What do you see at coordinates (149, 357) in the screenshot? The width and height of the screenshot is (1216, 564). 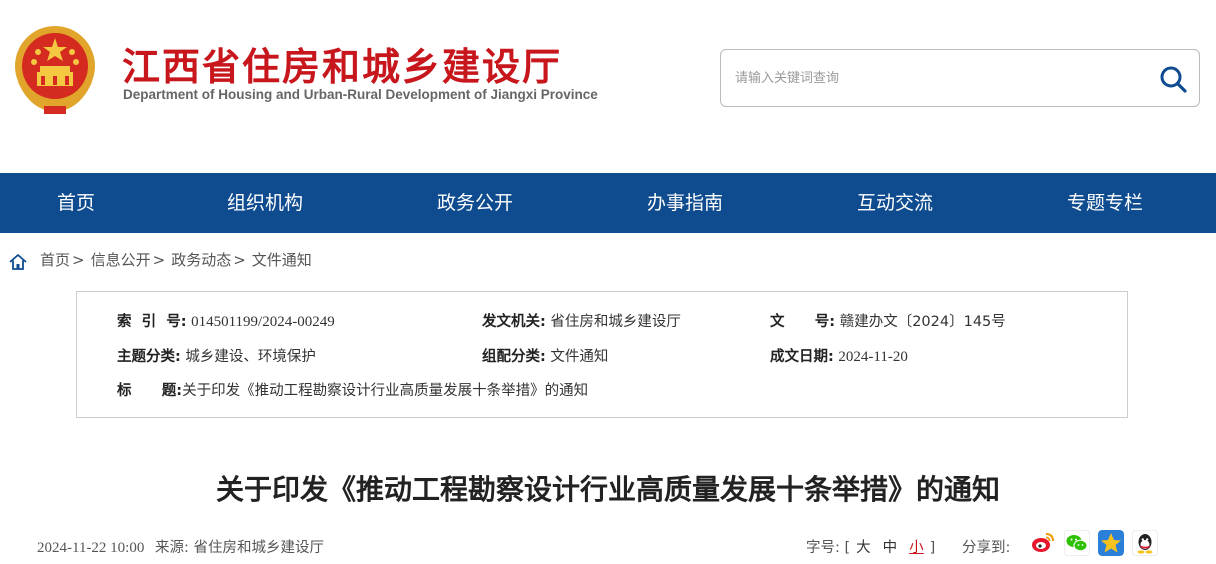 I see `info-topic-key: 主题分类:` at bounding box center [149, 357].